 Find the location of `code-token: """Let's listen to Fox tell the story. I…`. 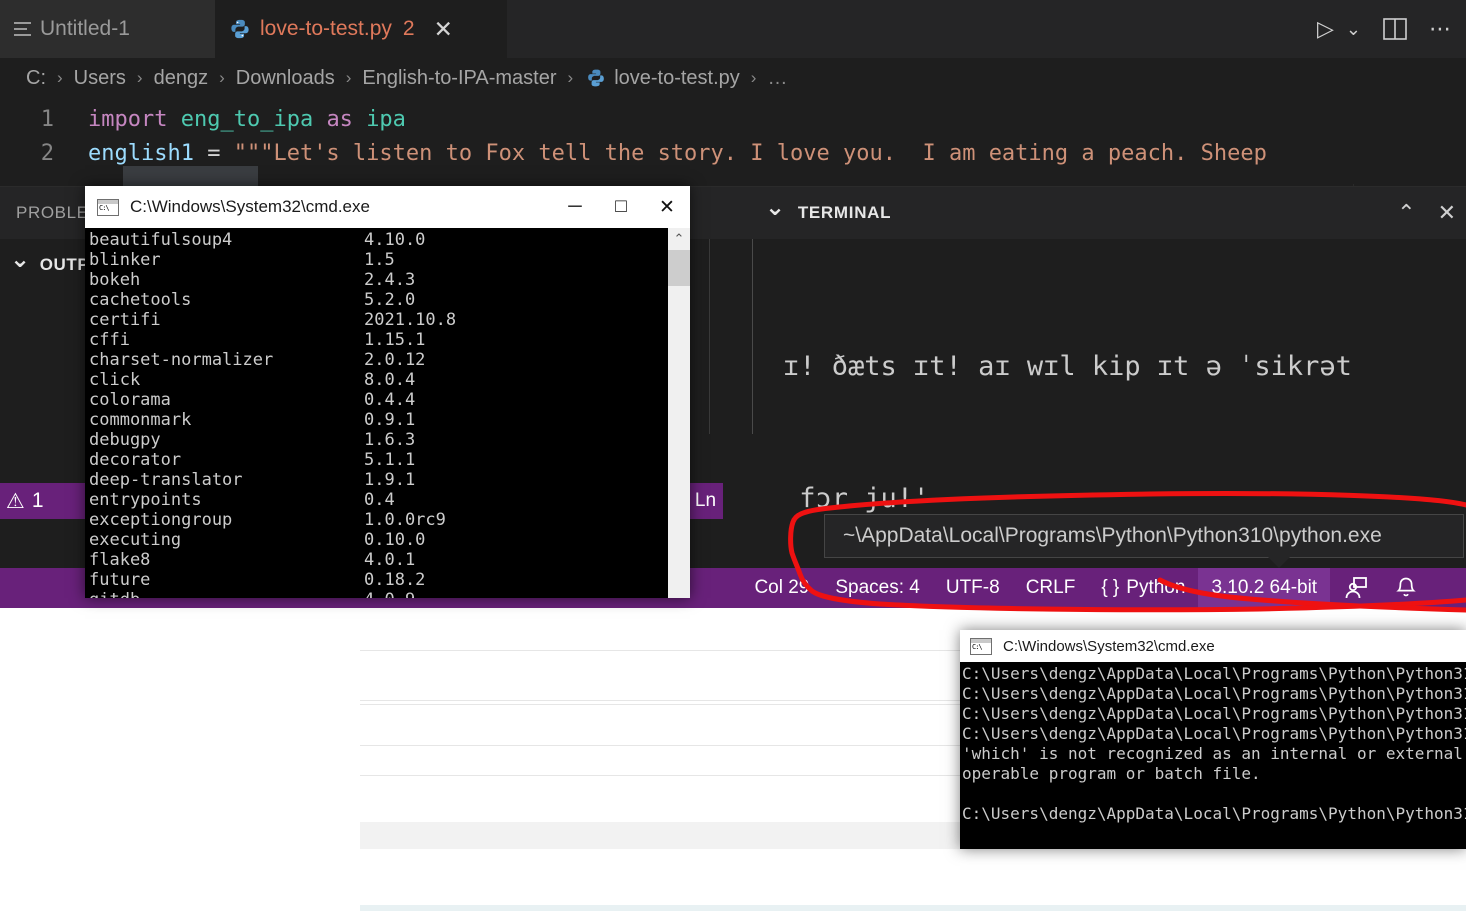

code-token: """Let's listen to Fox tell the story. I… is located at coordinates (750, 153).